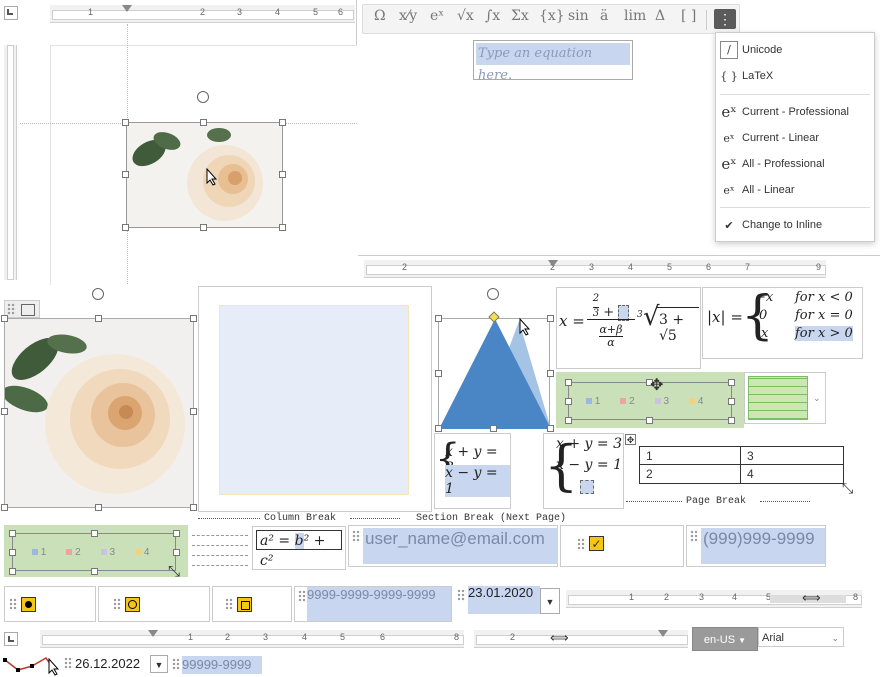  I want to click on table-cell: 2, so click(690, 474).